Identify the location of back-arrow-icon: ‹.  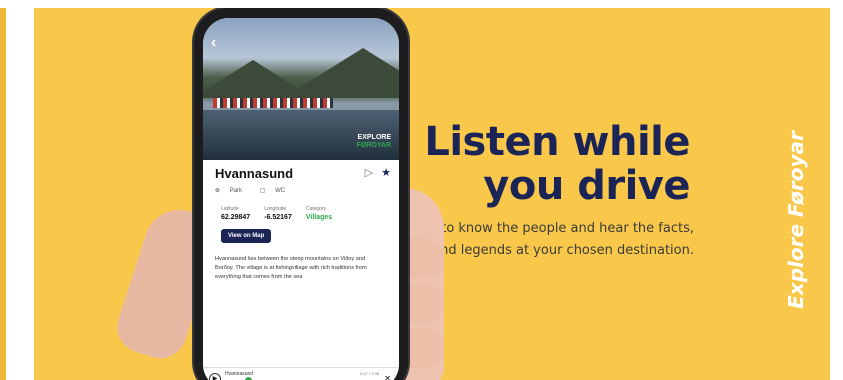
(213, 43).